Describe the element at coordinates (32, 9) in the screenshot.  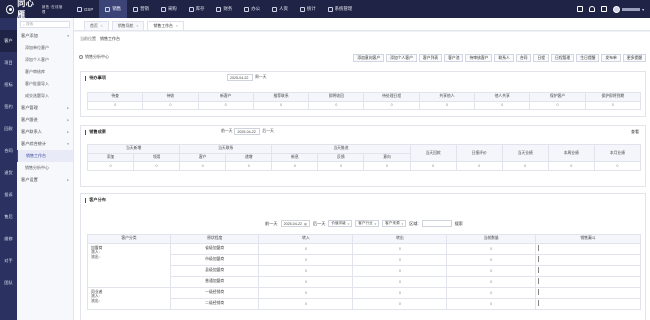
I see `app-logo: 同心雁 销售·在线管理` at that location.